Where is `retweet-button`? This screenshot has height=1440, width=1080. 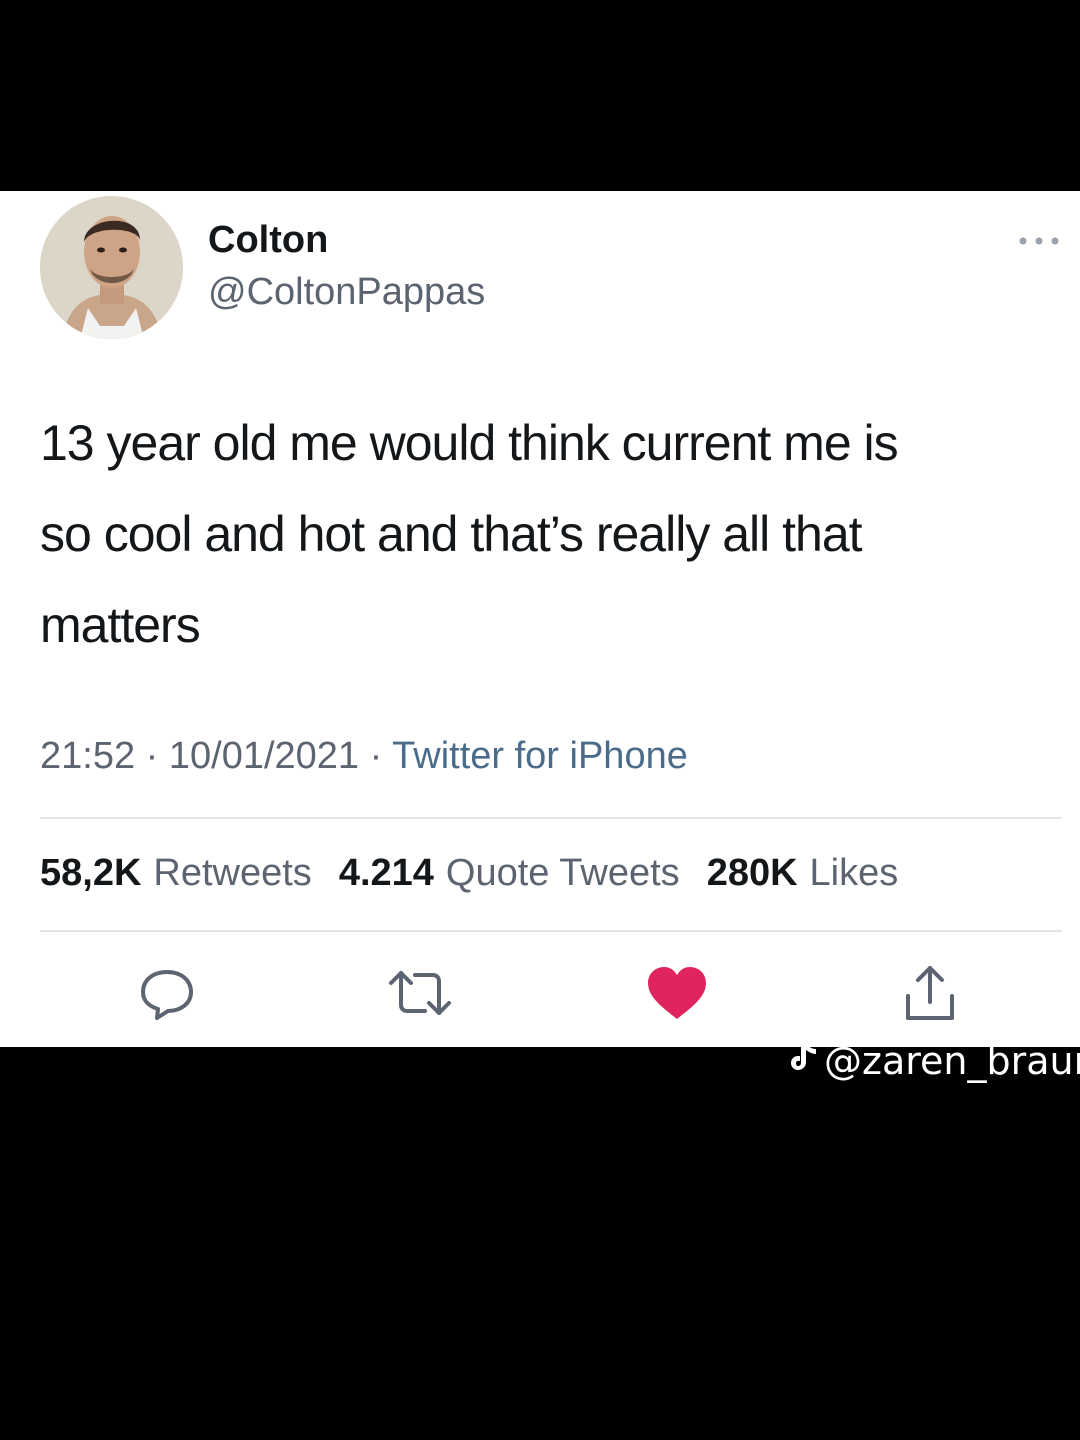 retweet-button is located at coordinates (420, 995).